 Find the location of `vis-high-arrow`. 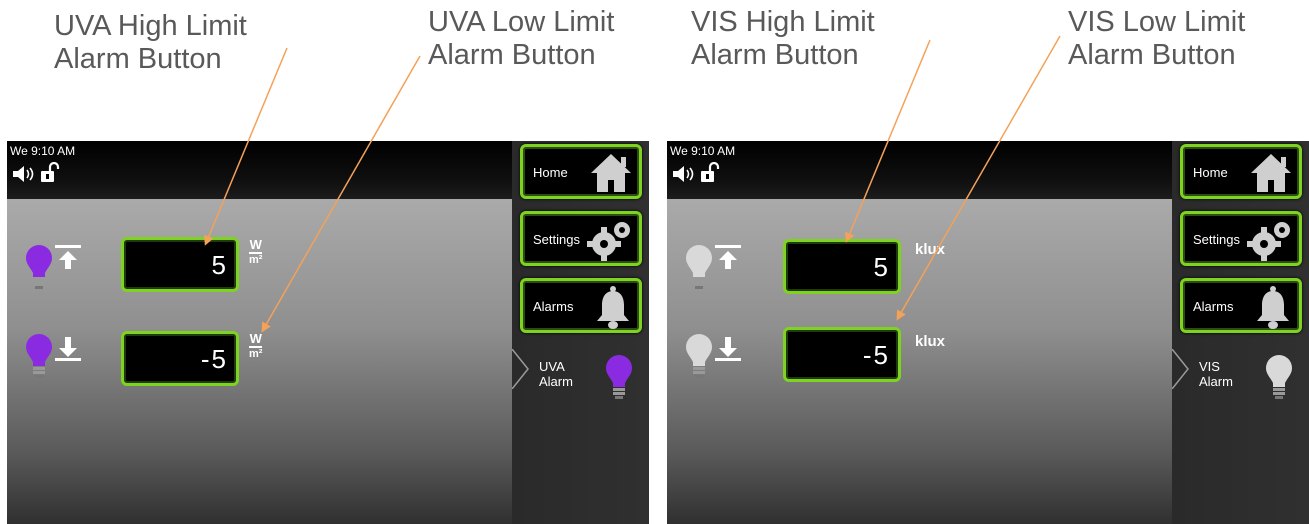

vis-high-arrow is located at coordinates (888, 141).